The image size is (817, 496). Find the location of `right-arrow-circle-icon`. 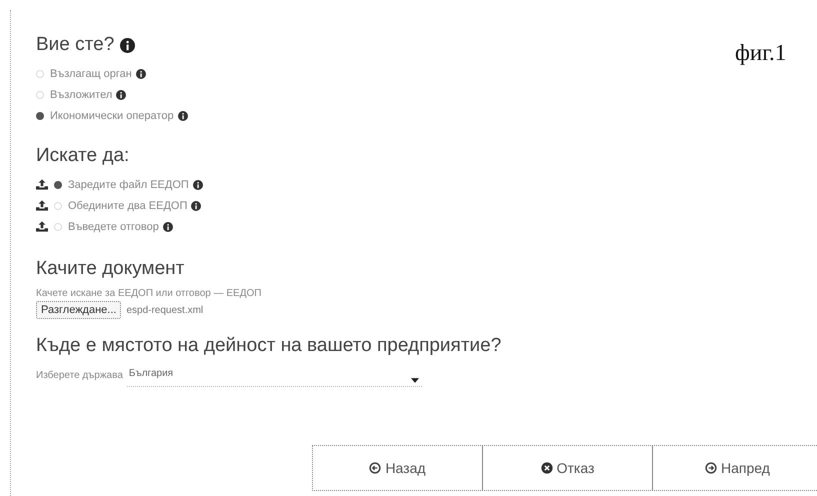

right-arrow-circle-icon is located at coordinates (711, 468).